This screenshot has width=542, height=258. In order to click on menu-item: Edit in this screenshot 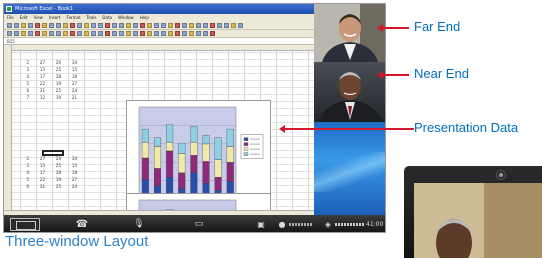, I will do `click(24, 17)`.